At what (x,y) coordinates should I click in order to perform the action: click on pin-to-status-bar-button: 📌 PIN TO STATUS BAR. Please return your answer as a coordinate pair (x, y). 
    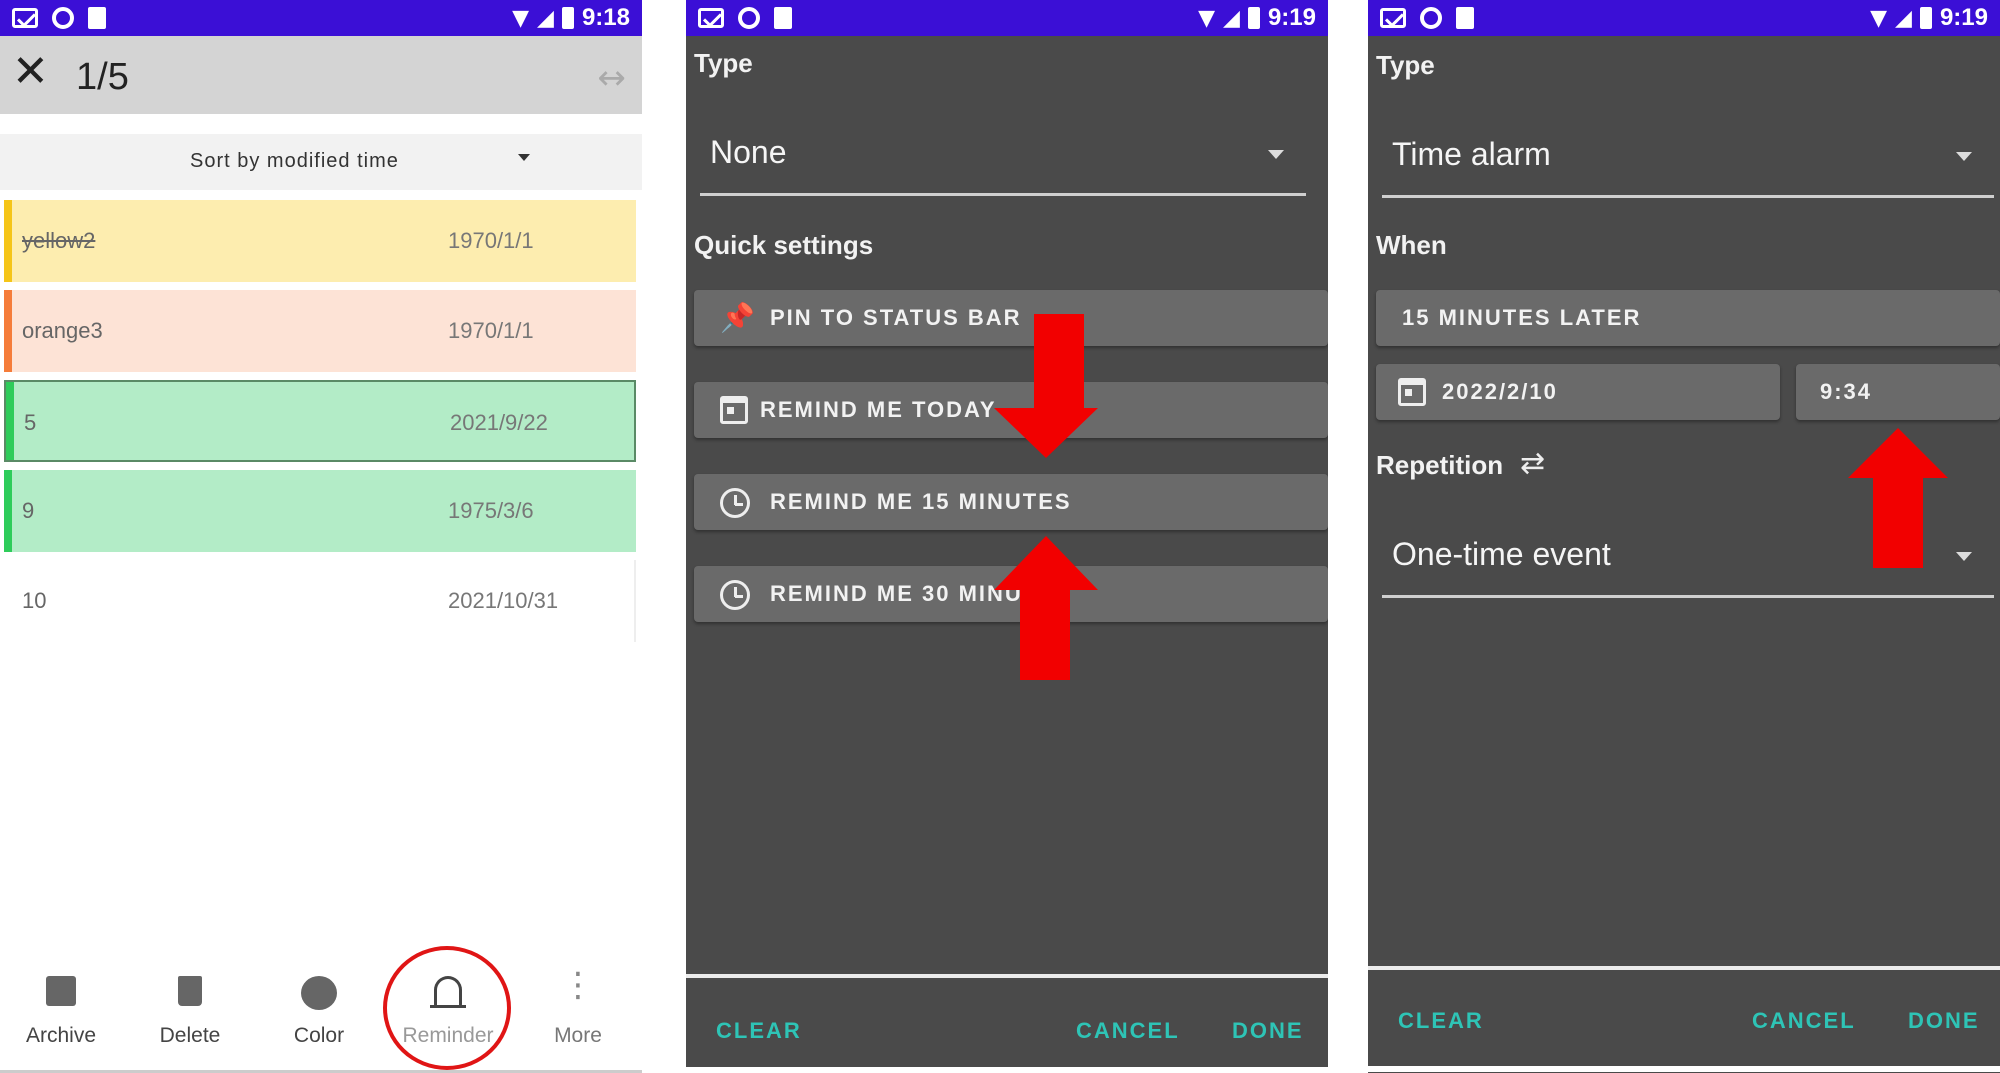
    Looking at the image, I should click on (1011, 318).